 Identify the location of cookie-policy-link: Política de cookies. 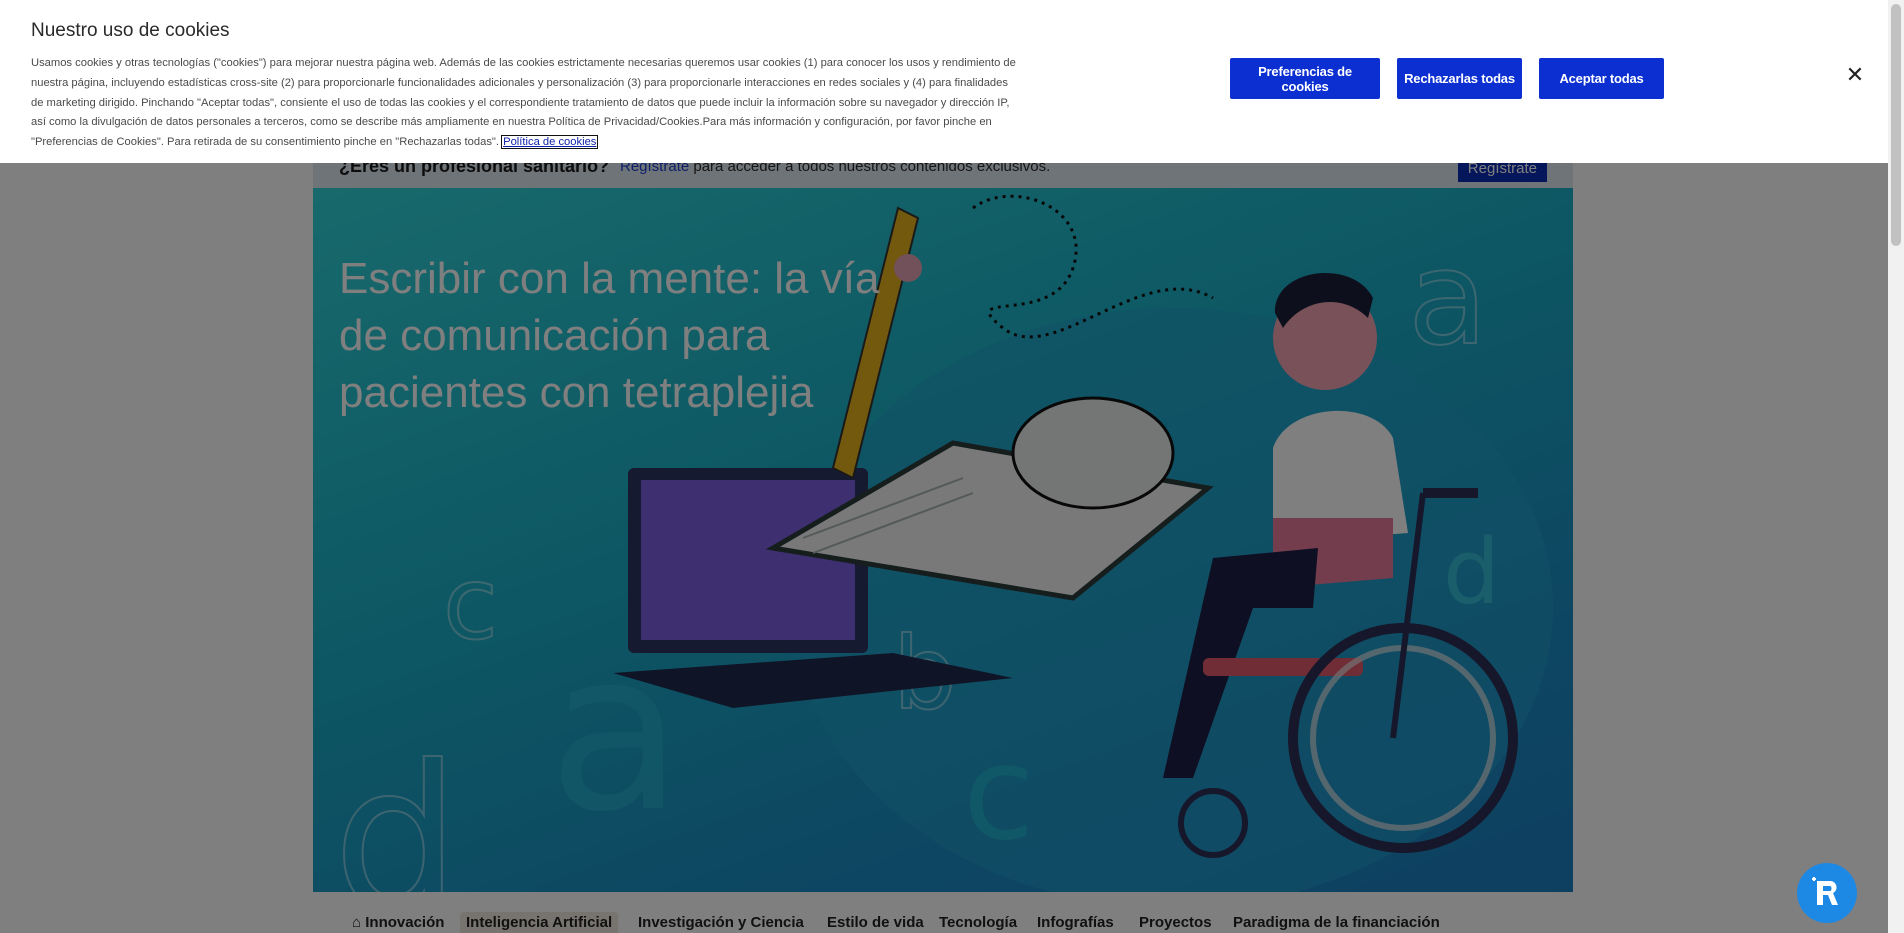
(550, 142).